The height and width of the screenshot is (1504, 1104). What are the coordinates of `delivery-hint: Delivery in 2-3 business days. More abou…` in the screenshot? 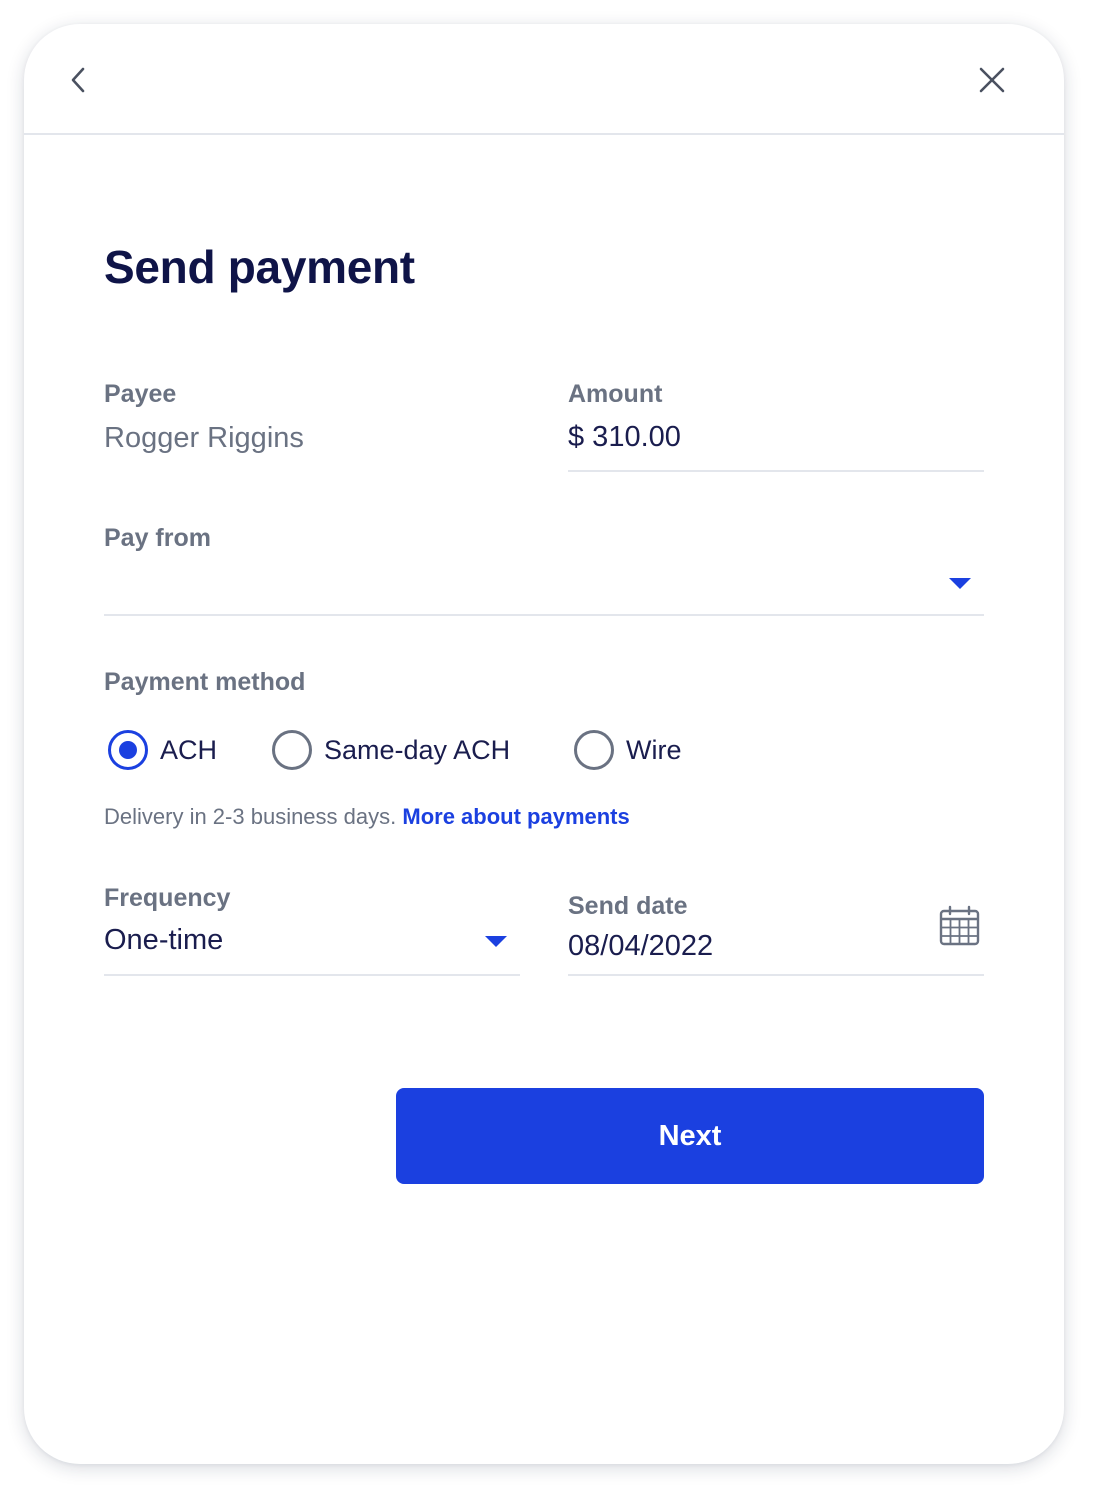 It's located at (367, 817).